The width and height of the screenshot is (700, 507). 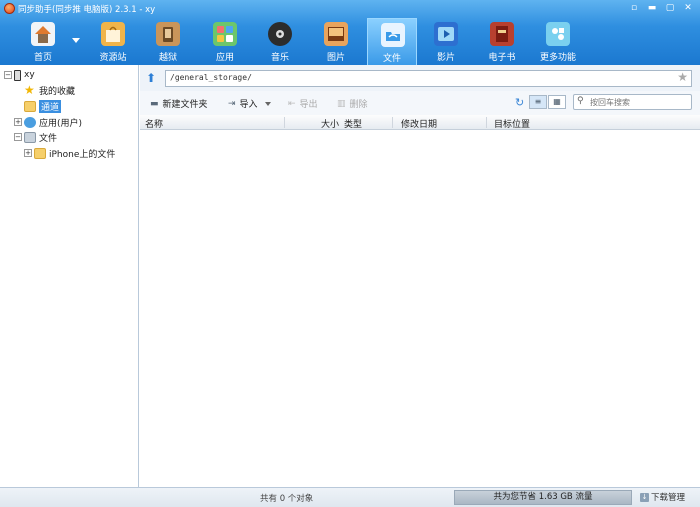 I want to click on column-name: 名称, so click(x=154, y=123).